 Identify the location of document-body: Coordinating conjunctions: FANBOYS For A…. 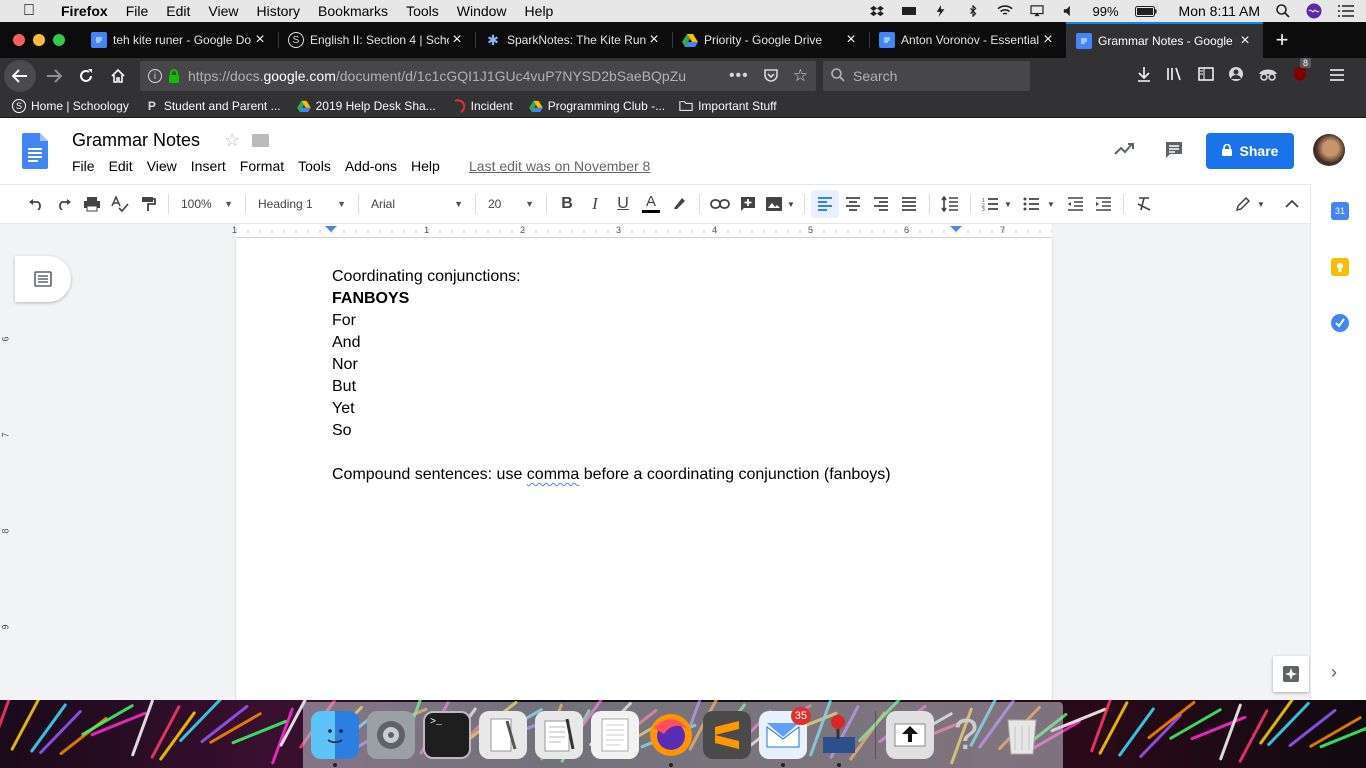
(611, 376).